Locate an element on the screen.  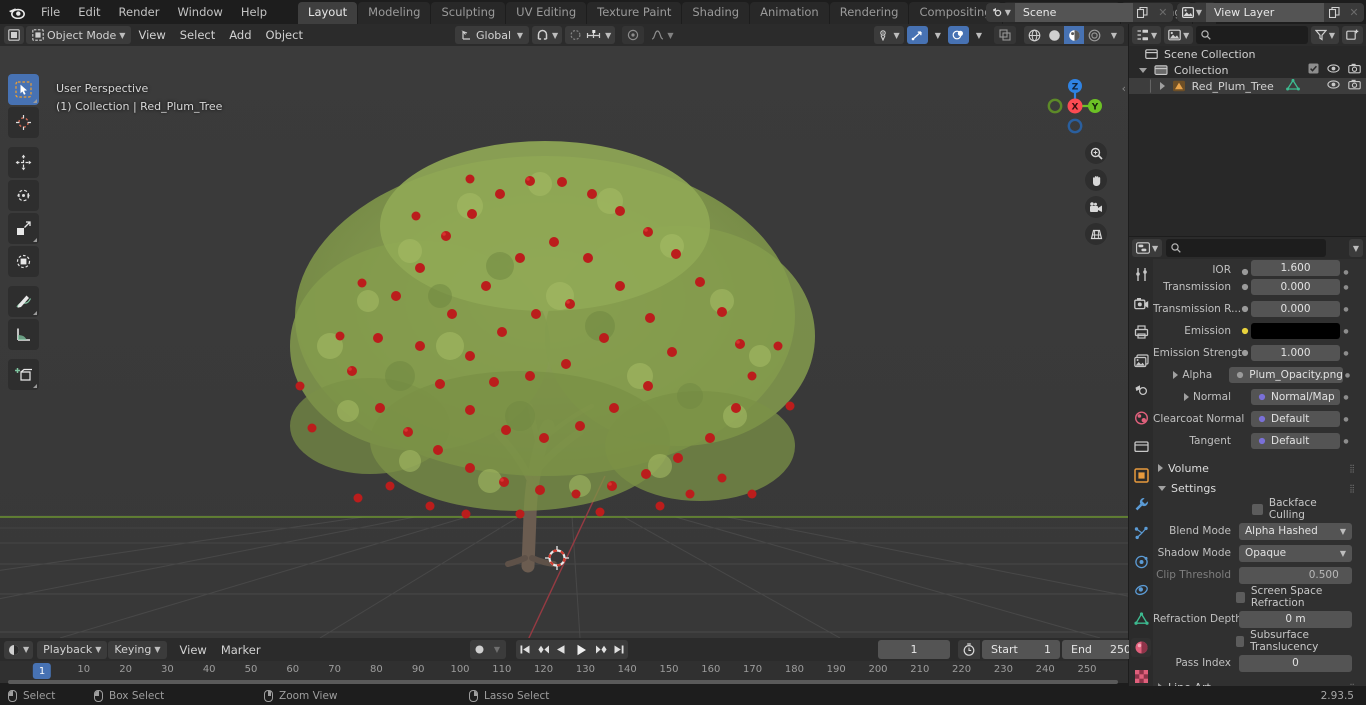
zoom-icon is located at coordinates (1096, 153).